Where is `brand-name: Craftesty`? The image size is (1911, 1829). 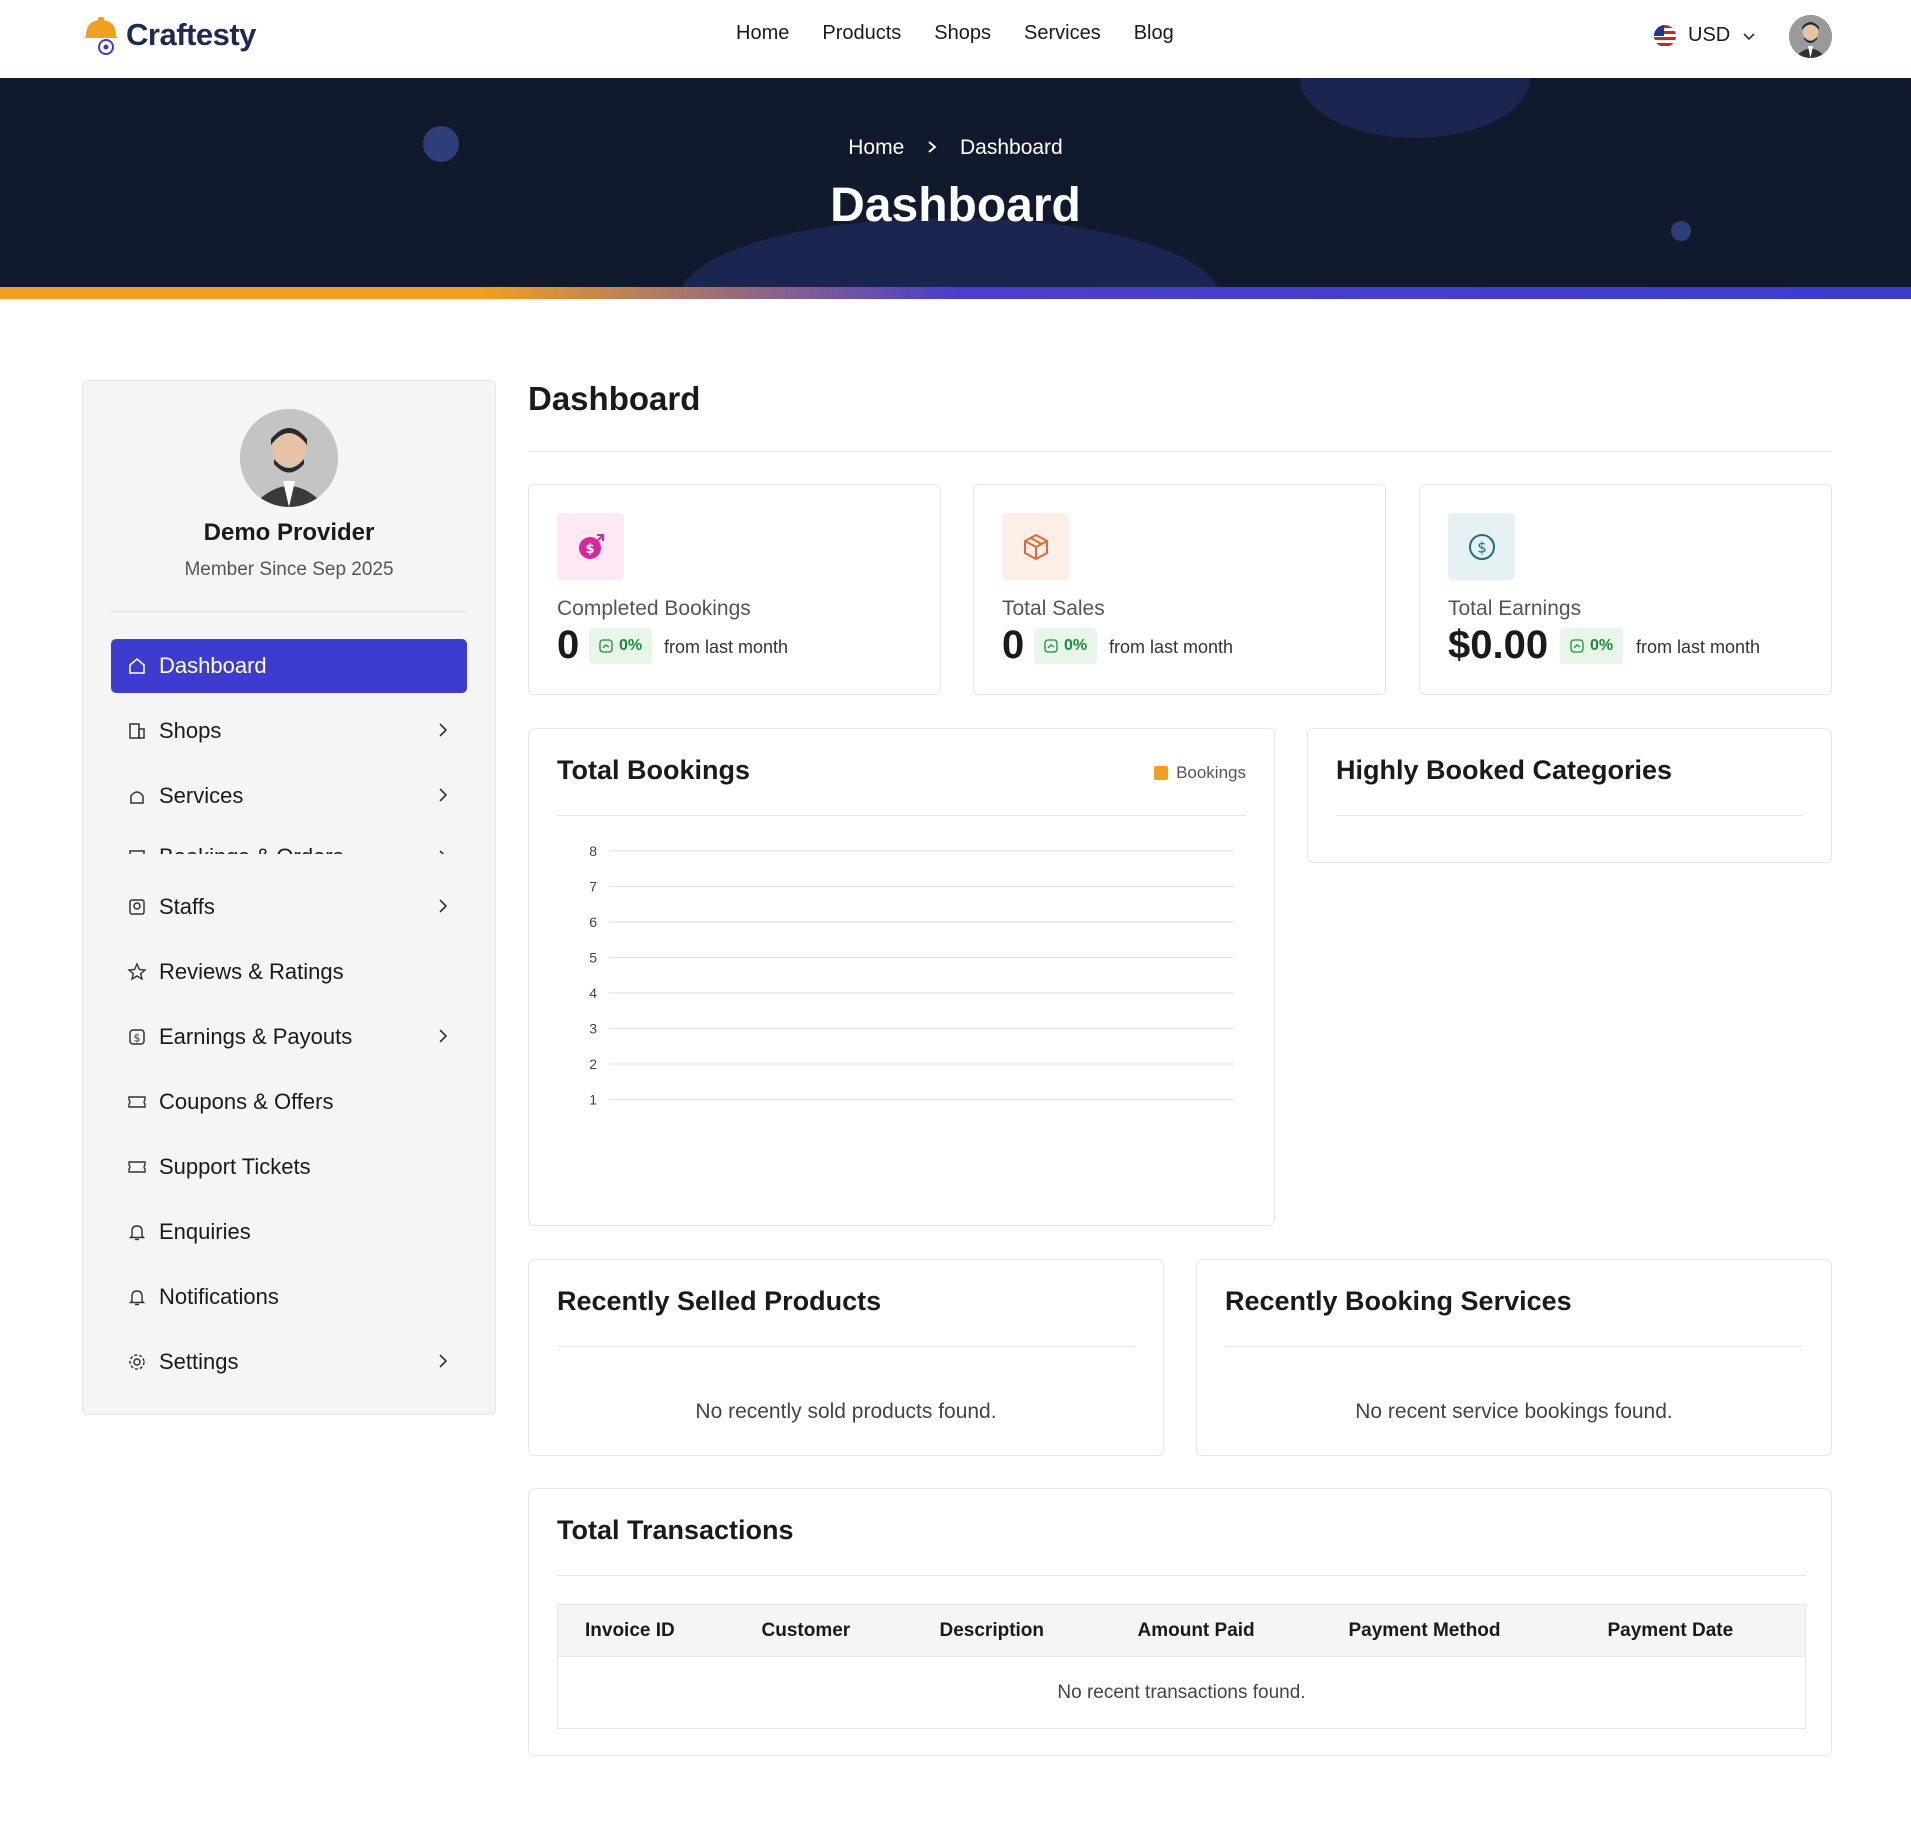 brand-name: Craftesty is located at coordinates (191, 34).